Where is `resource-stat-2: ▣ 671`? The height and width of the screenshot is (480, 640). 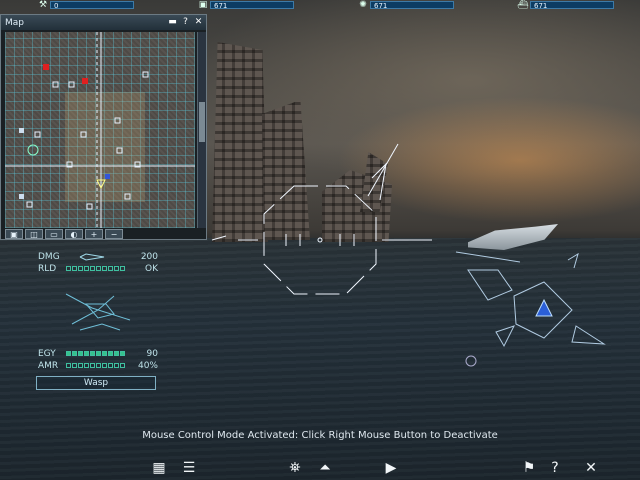 resource-stat-2: ▣ 671 is located at coordinates (245, 5).